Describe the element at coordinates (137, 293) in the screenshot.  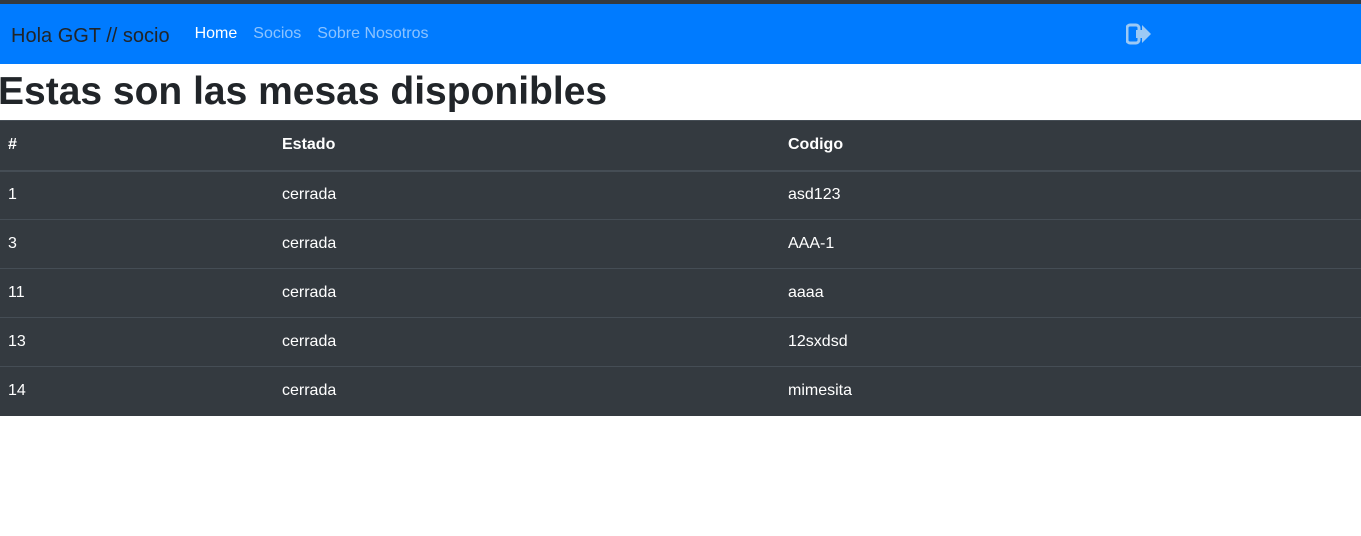
I see `cell-id: 11` at that location.